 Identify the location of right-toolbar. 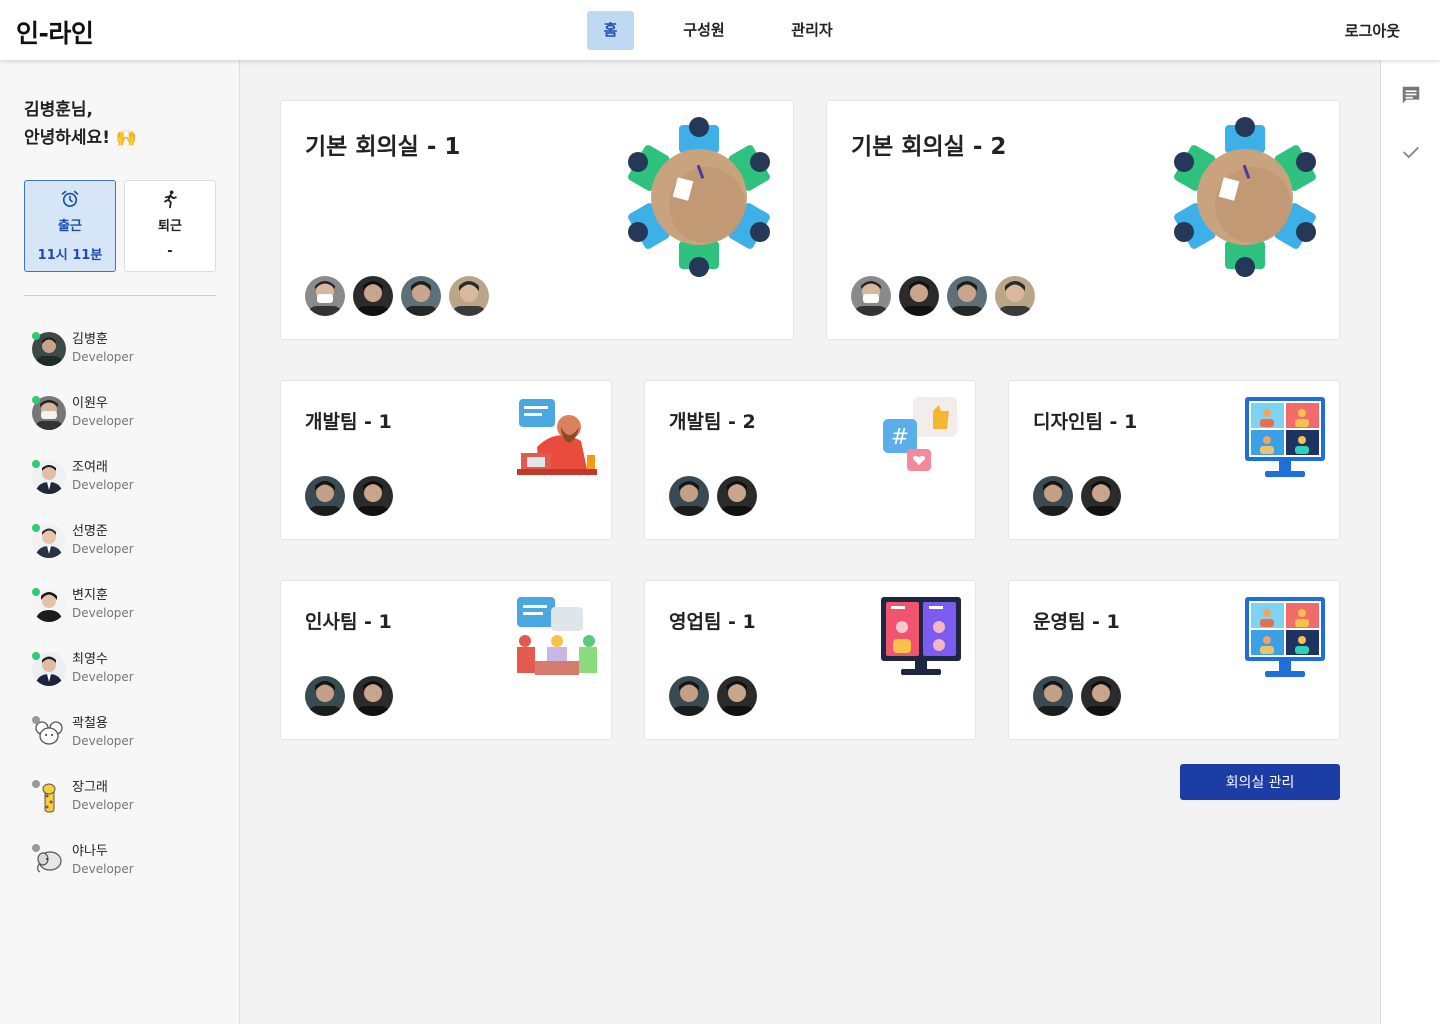
(1410, 542).